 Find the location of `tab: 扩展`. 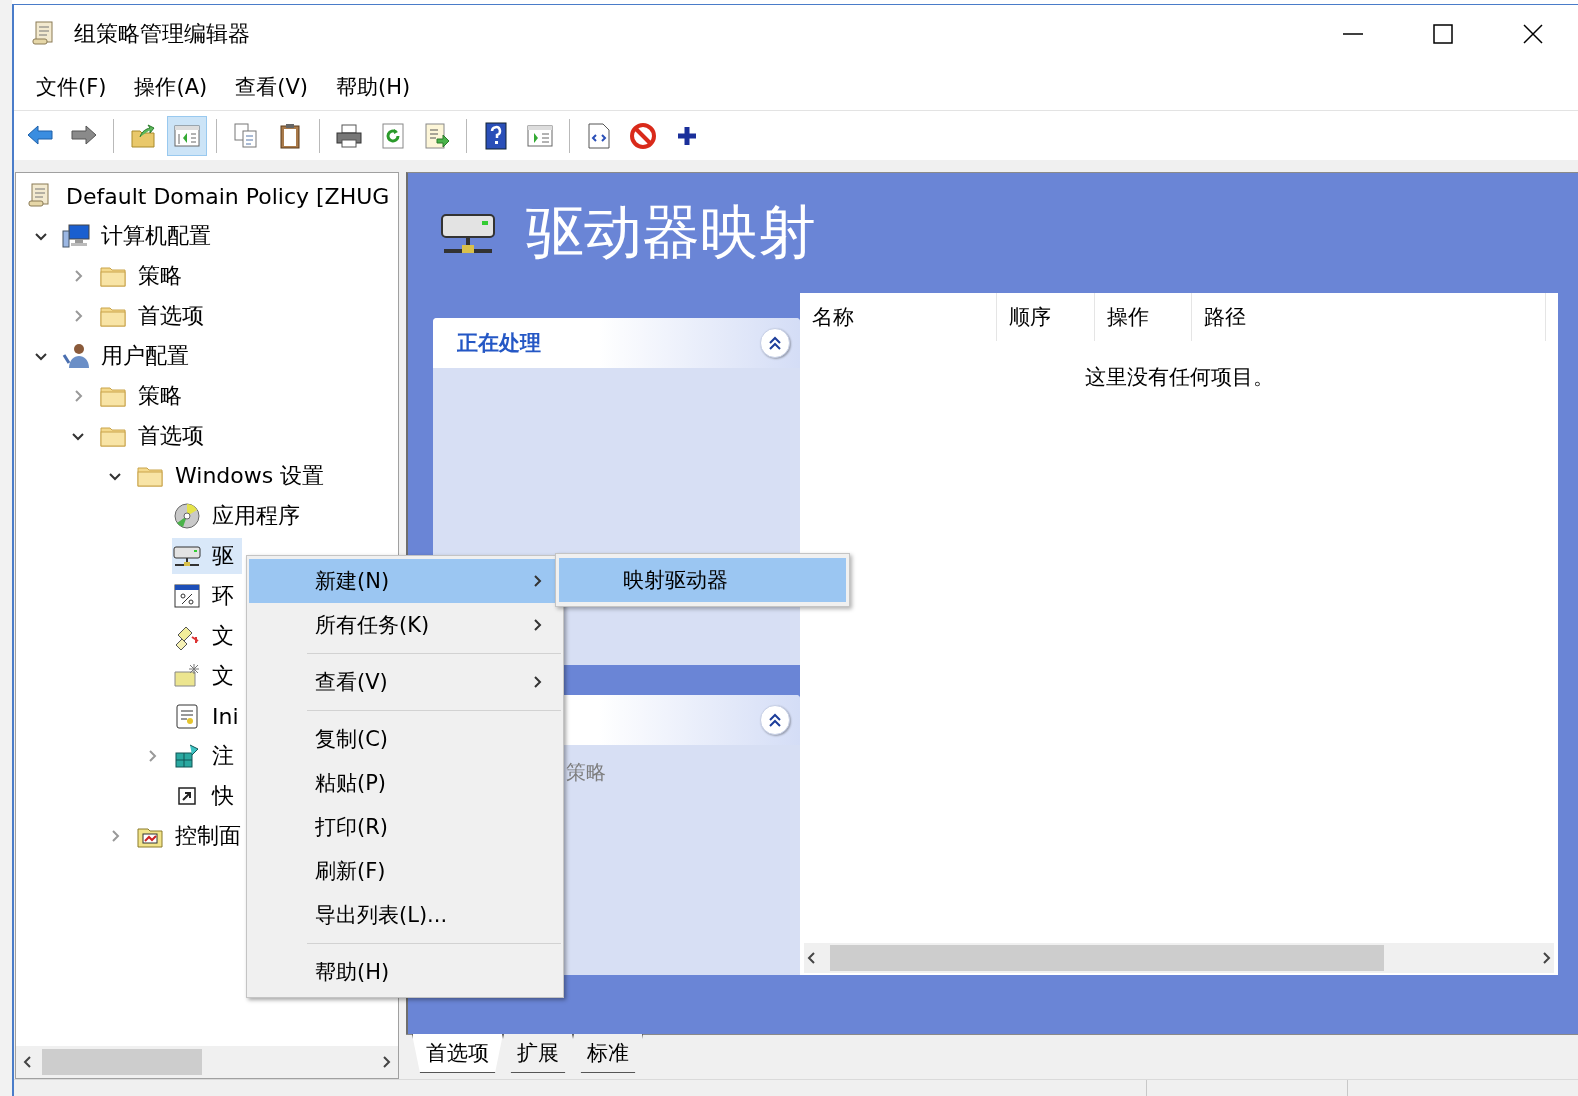

tab: 扩展 is located at coordinates (538, 1054).